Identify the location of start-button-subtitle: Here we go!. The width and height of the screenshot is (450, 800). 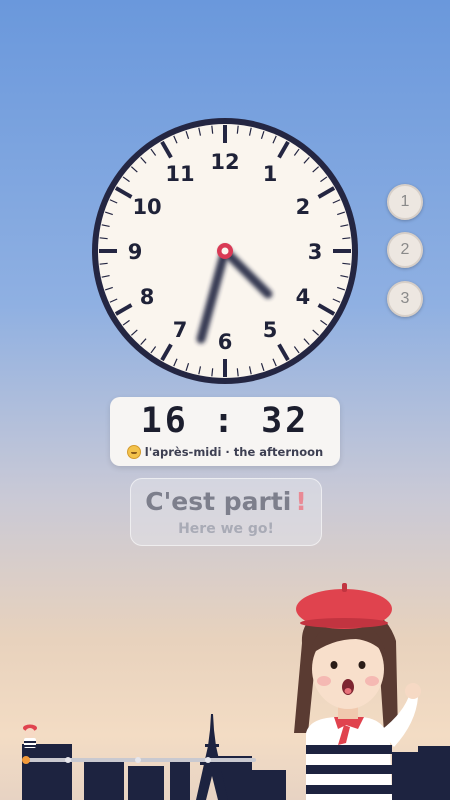
(226, 529).